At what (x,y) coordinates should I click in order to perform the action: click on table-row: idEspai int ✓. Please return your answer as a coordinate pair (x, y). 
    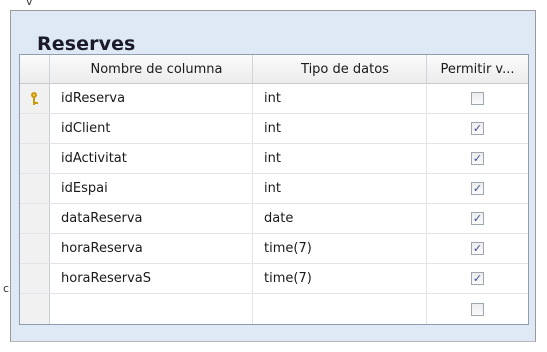
    Looking at the image, I should click on (274, 189).